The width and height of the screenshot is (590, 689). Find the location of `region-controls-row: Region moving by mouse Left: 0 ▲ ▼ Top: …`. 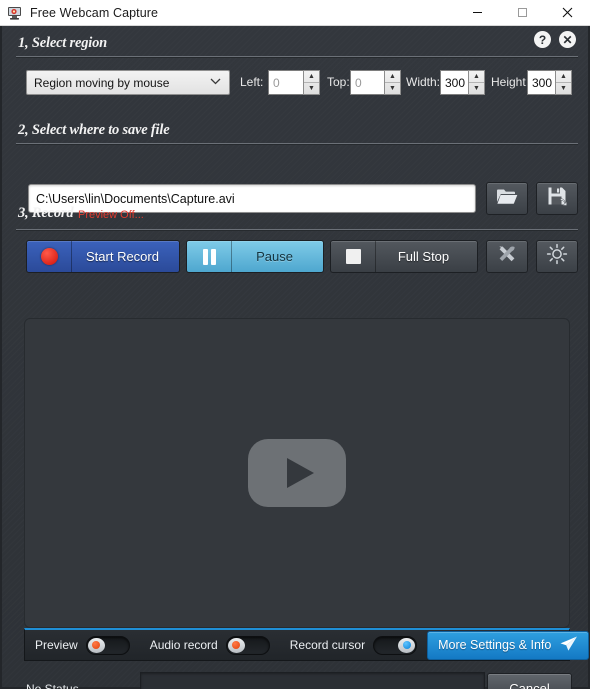

region-controls-row: Region moving by mouse Left: 0 ▲ ▼ Top: … is located at coordinates (296, 83).